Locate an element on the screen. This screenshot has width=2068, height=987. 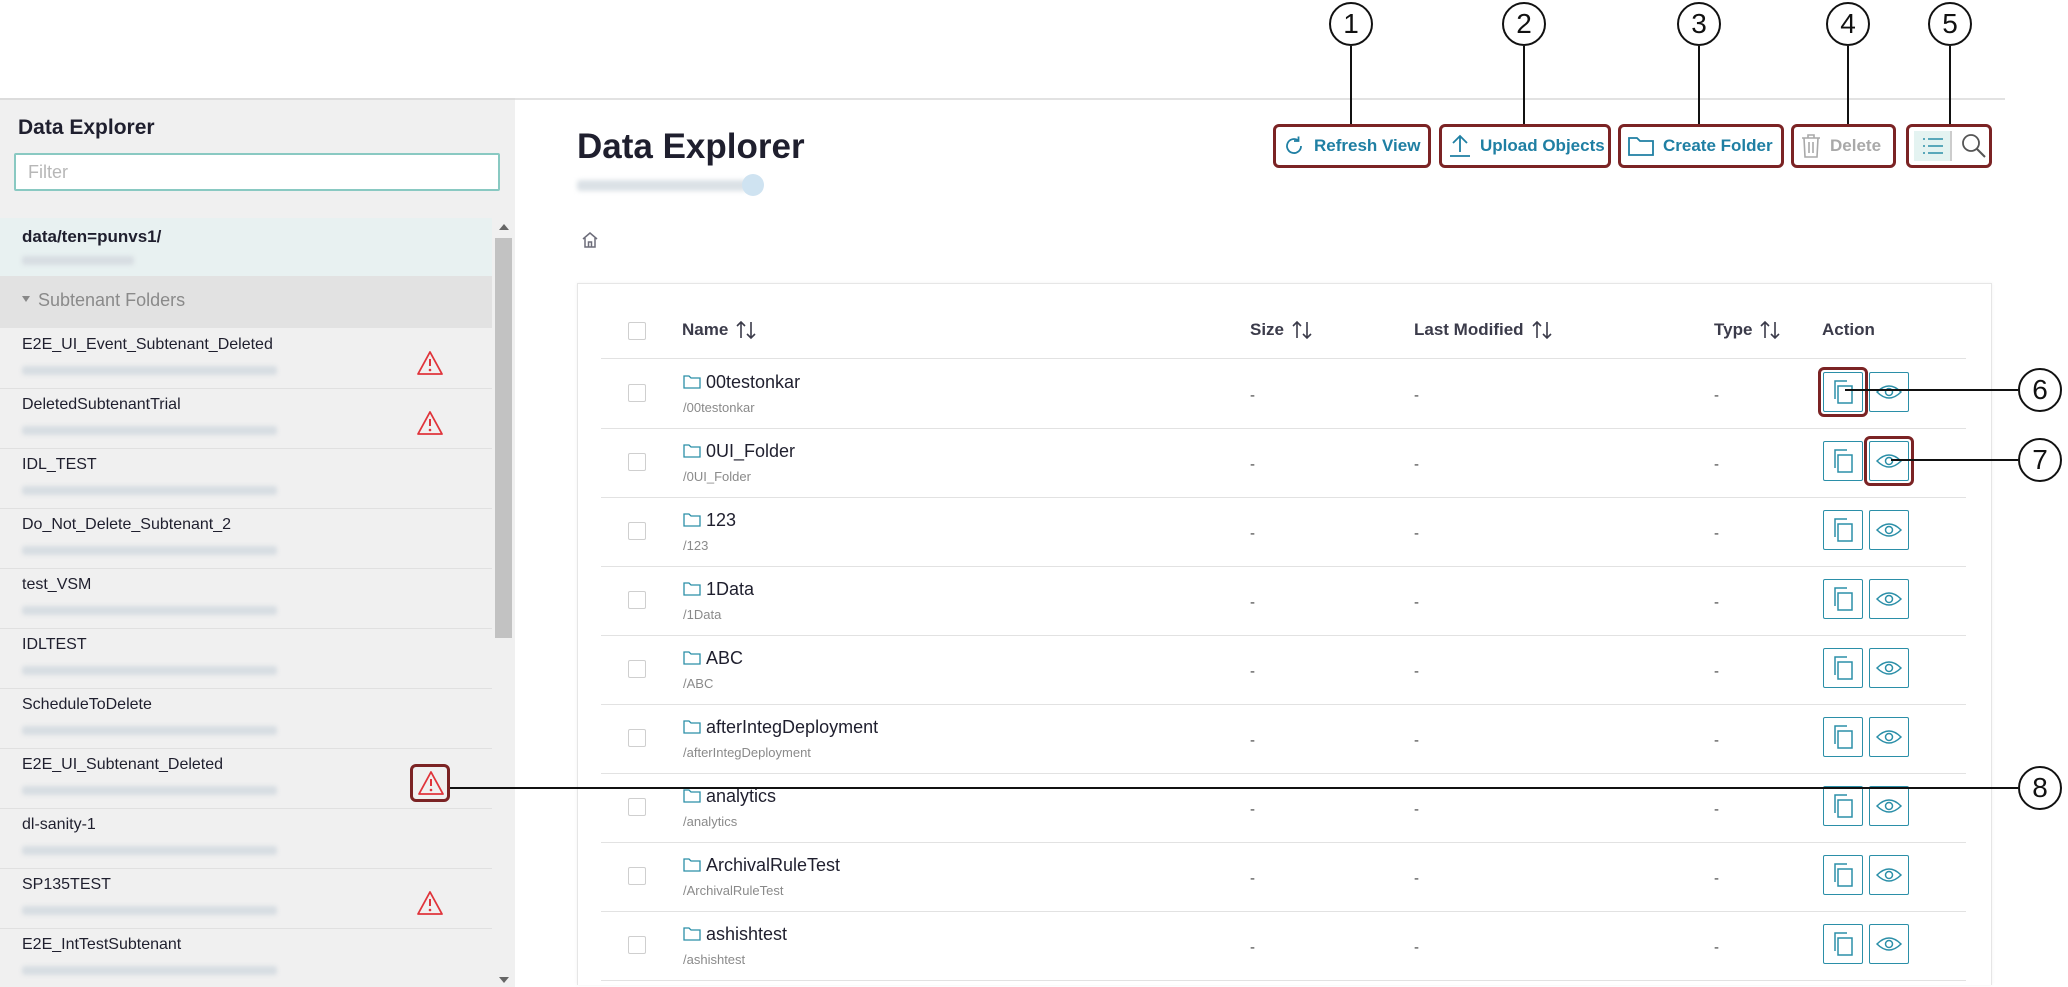
sidebar-item: IDLTEST is located at coordinates (246, 658).